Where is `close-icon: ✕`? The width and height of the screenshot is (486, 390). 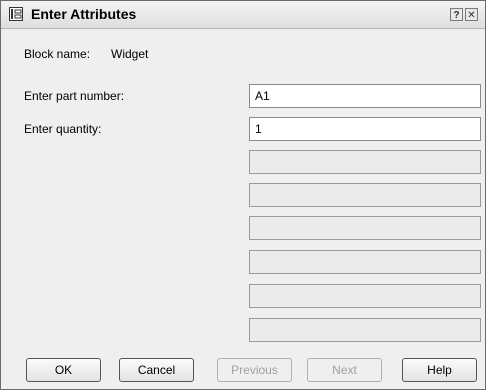
close-icon: ✕ is located at coordinates (471, 14).